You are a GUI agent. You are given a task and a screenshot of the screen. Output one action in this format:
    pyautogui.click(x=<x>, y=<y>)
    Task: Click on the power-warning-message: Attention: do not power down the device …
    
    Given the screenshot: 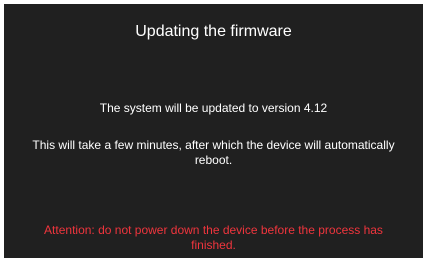 What is the action you would take?
    pyautogui.click(x=213, y=237)
    